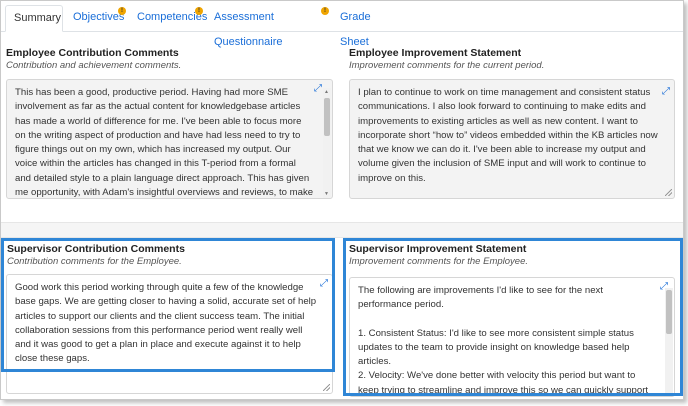 The image size is (688, 406). What do you see at coordinates (168, 17) in the screenshot?
I see `tab-competencies: Competencies !` at bounding box center [168, 17].